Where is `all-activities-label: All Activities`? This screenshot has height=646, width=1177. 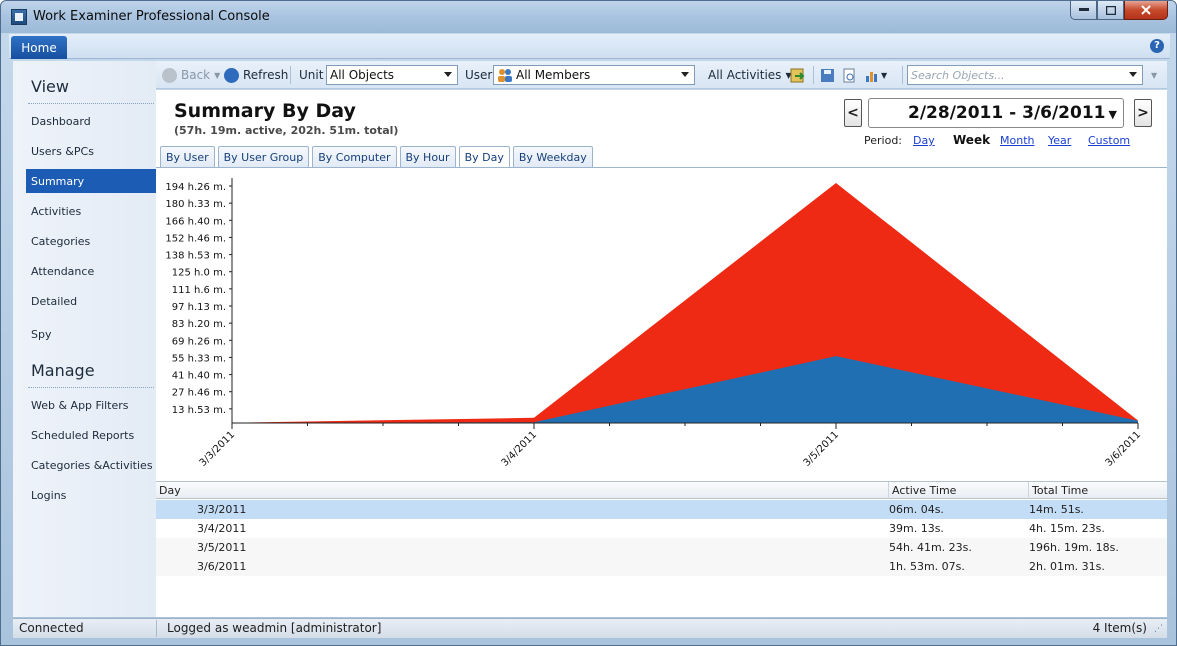
all-activities-label: All Activities is located at coordinates (745, 75).